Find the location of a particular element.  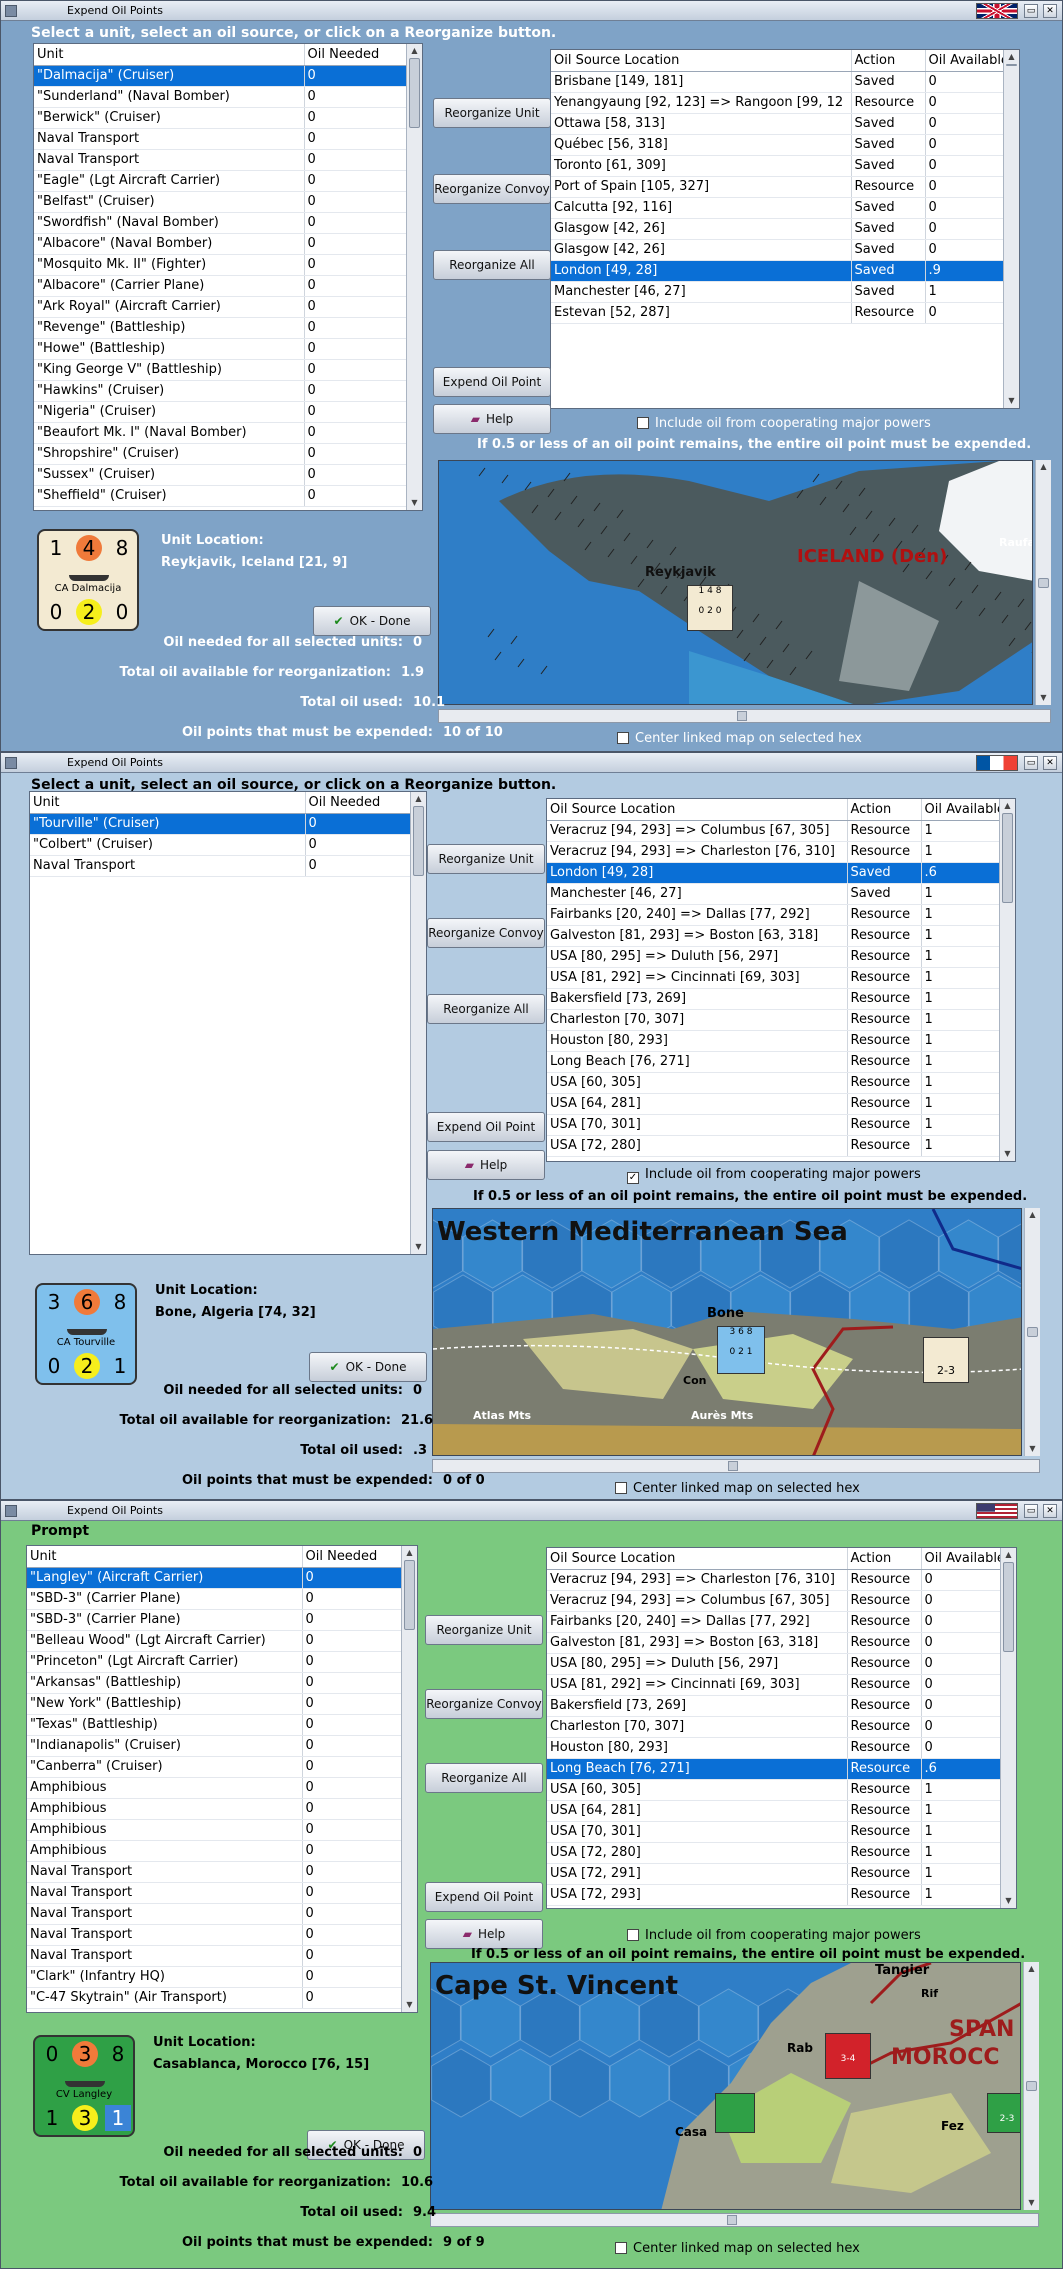

linked-map: Reykjavik ICELAND (Den) Raufa 1 4 80 2 0 is located at coordinates (735, 582).